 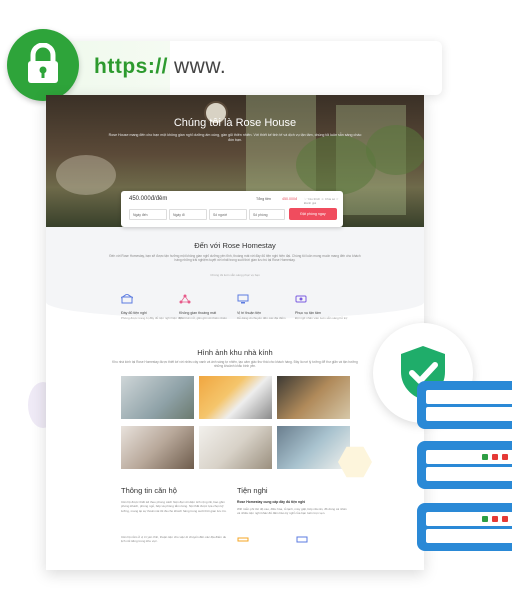 What do you see at coordinates (235, 245) in the screenshot?
I see `intro-title: Đến với Rose Homestay` at bounding box center [235, 245].